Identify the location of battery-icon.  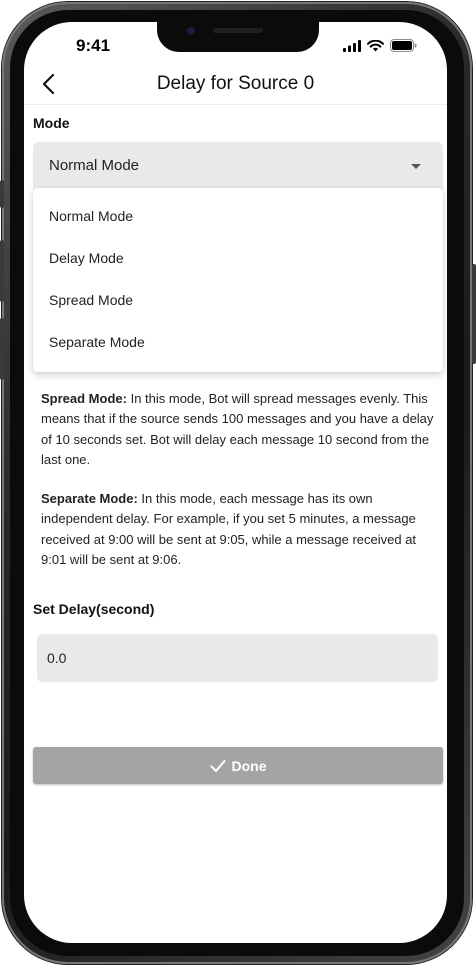
(403, 45).